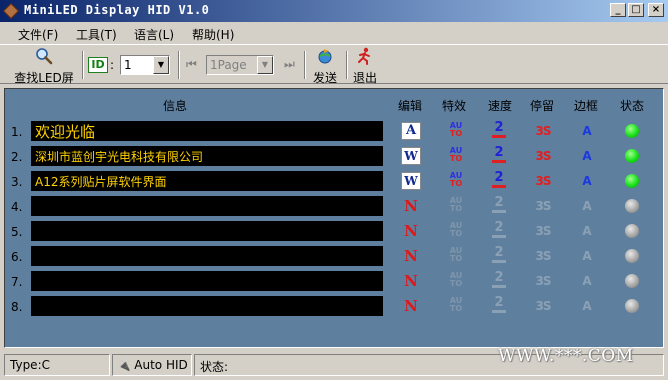  Describe the element at coordinates (207, 156) in the screenshot. I see `message-text-field: 深圳市蓝创宇光电科技有限公司` at that location.